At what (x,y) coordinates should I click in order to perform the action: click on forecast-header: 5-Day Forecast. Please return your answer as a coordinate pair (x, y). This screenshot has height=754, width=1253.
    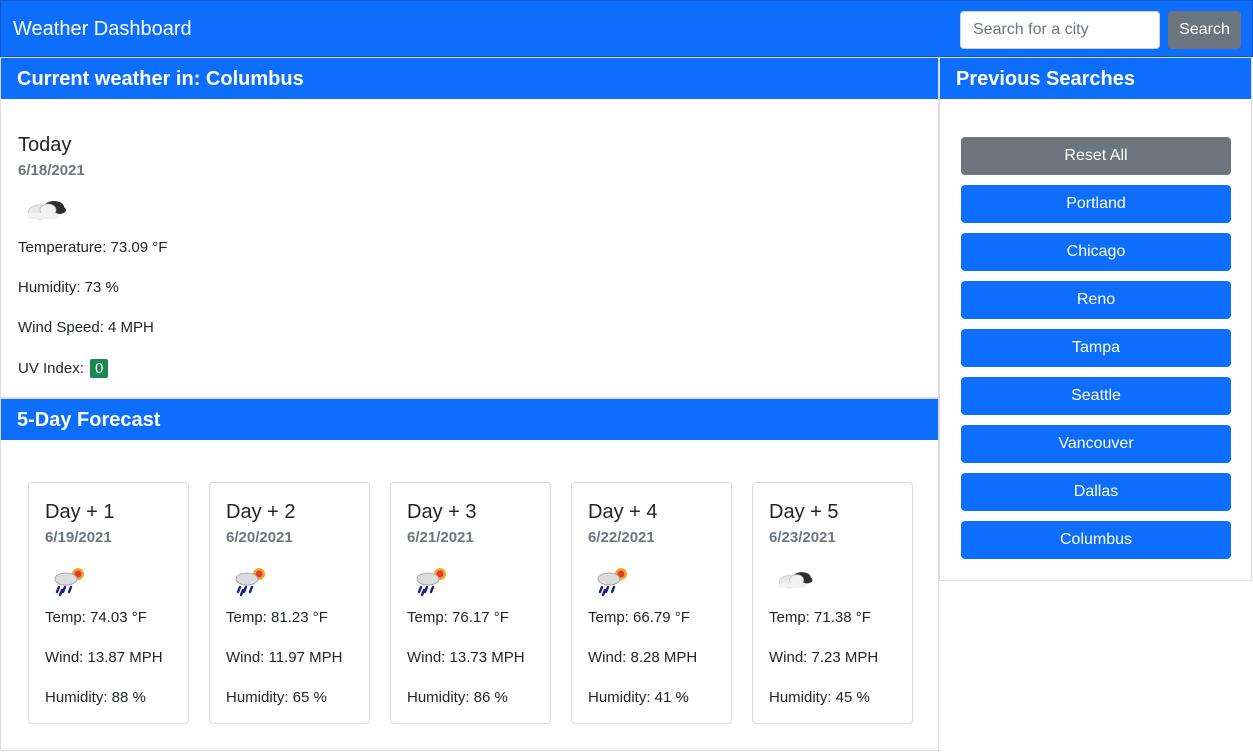
    Looking at the image, I should click on (469, 419).